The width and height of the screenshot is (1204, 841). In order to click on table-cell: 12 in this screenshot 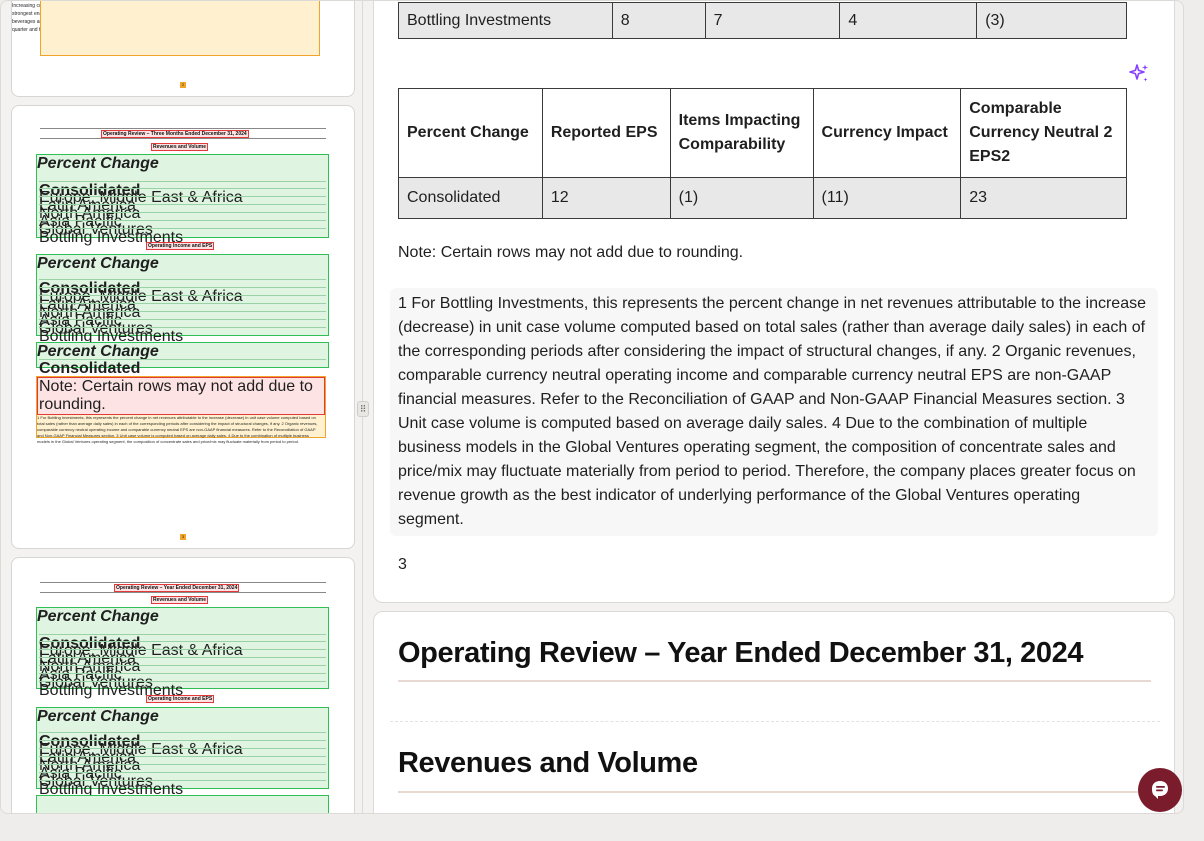, I will do `click(606, 198)`.